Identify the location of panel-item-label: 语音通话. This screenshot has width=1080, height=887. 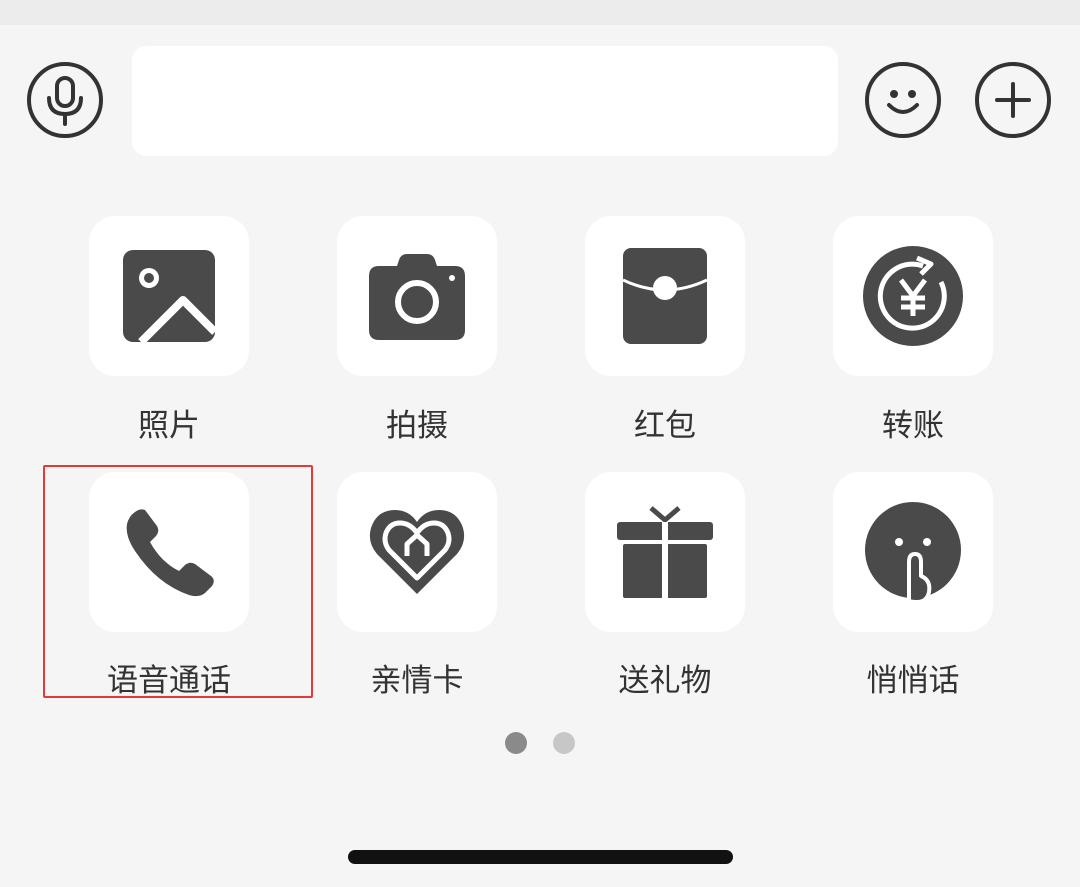
(169, 681).